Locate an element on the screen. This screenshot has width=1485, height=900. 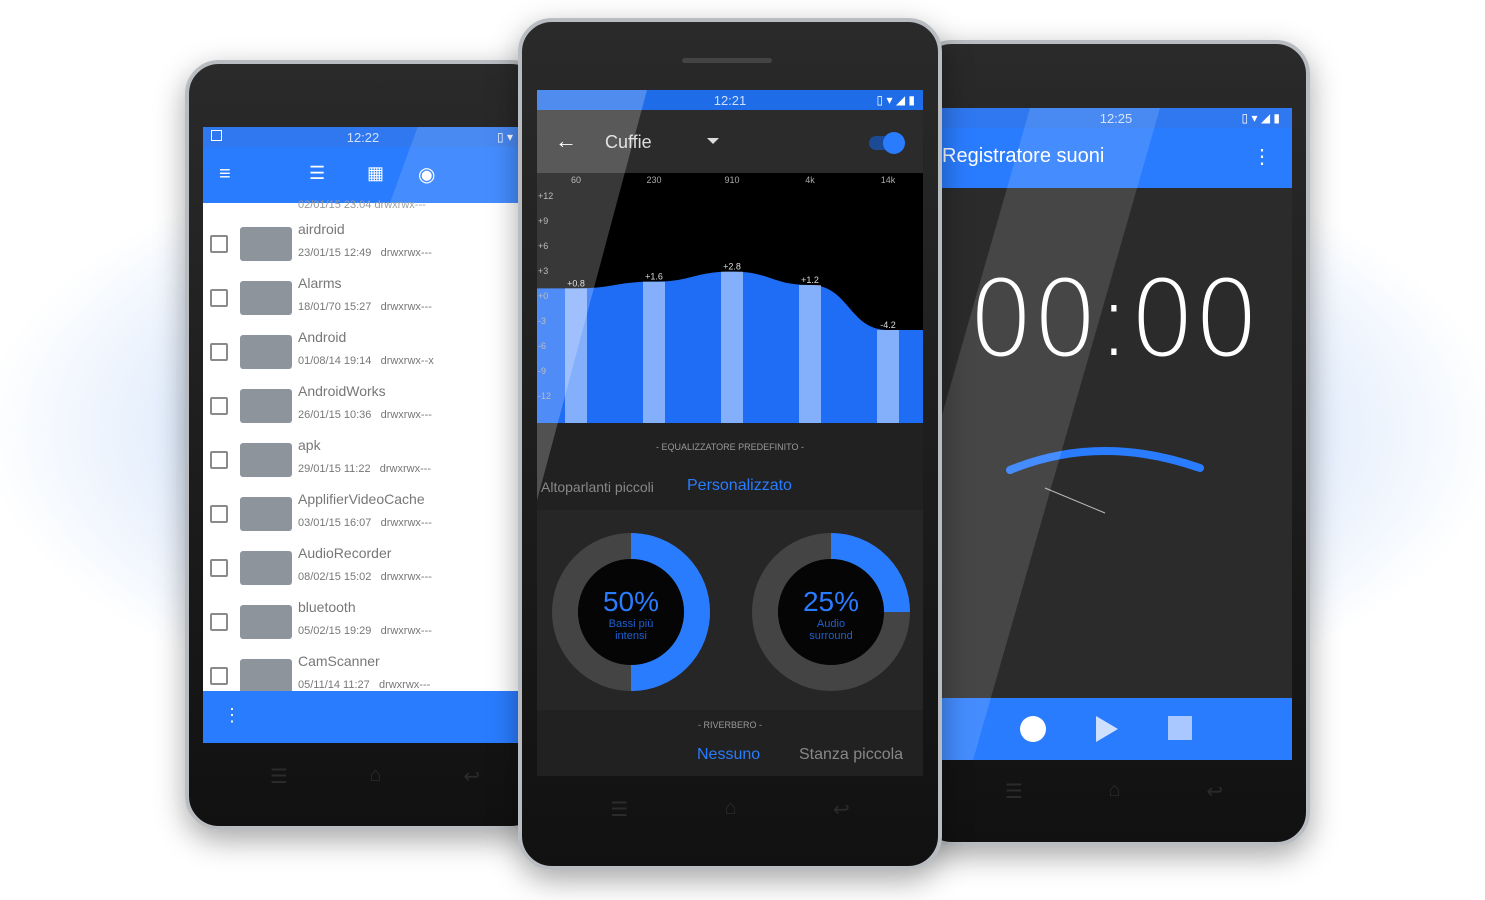
level-arc is located at coordinates (1105, 460).